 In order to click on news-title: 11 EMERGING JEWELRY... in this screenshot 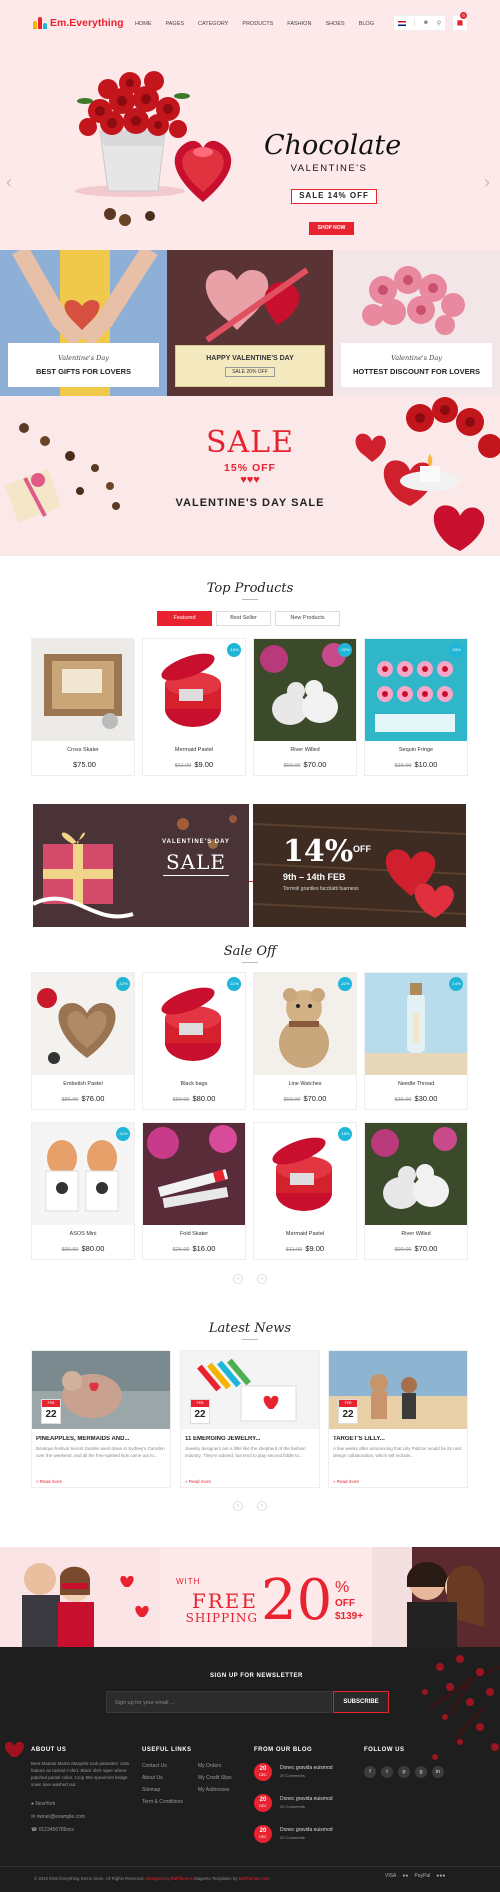, I will do `click(250, 1439)`.